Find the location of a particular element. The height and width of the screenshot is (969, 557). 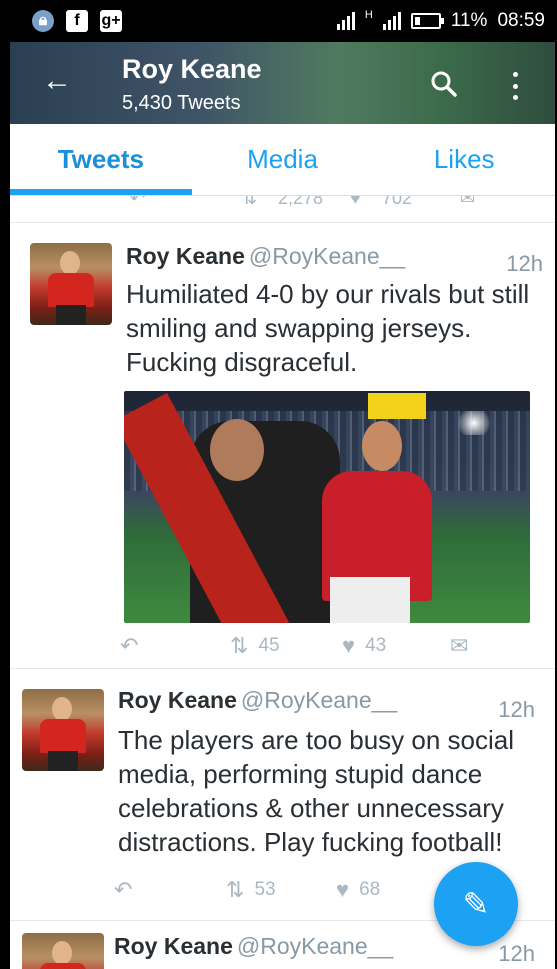

previous-tweet-actions: ↶ ⇅ 2,278 ♥ 702 ✉ is located at coordinates (282, 205).